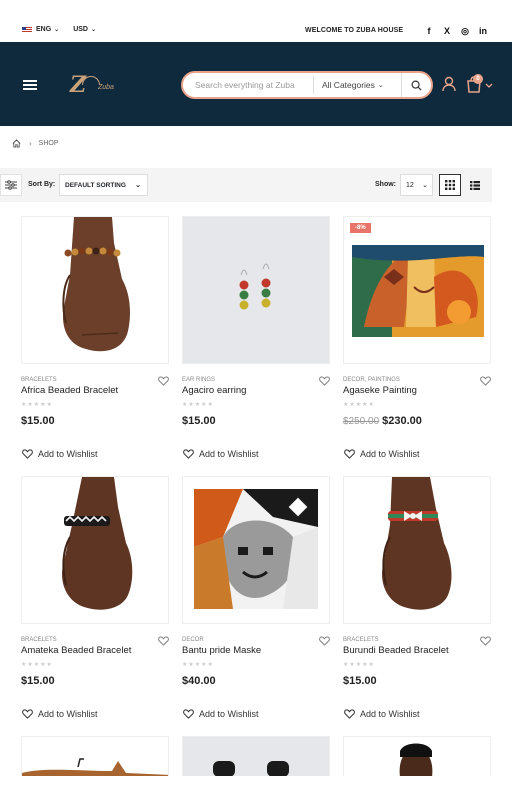  I want to click on x-twitter-icon: X, so click(447, 31).